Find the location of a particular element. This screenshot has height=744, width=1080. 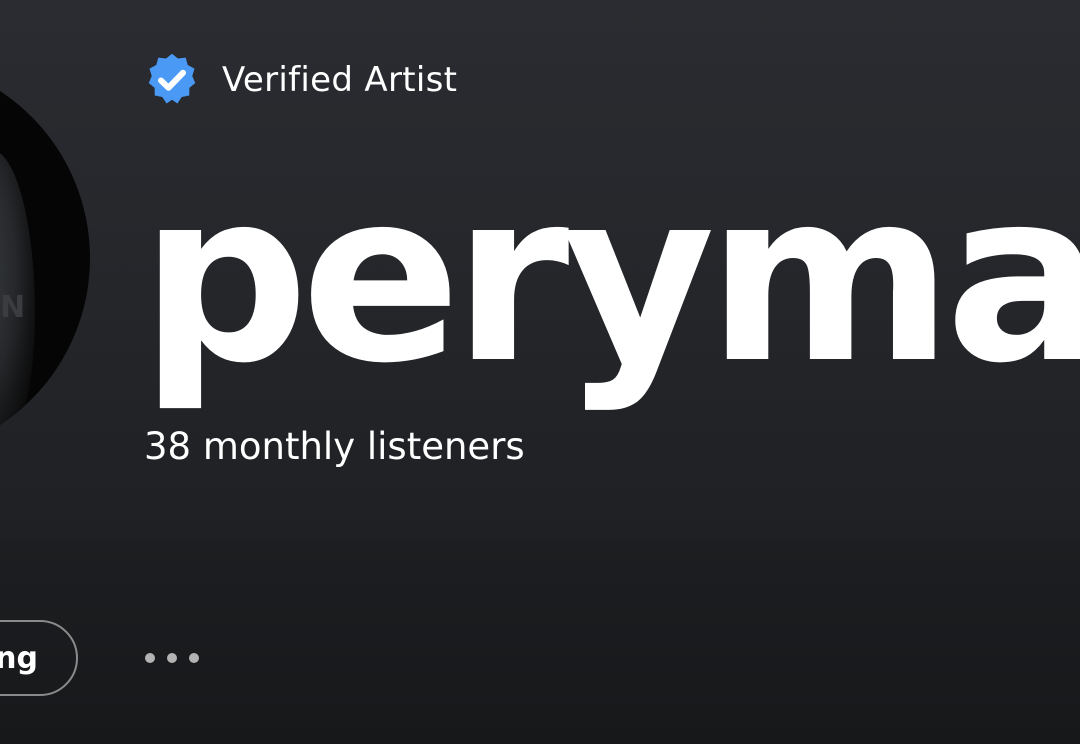

verified-check-icon is located at coordinates (172, 78).